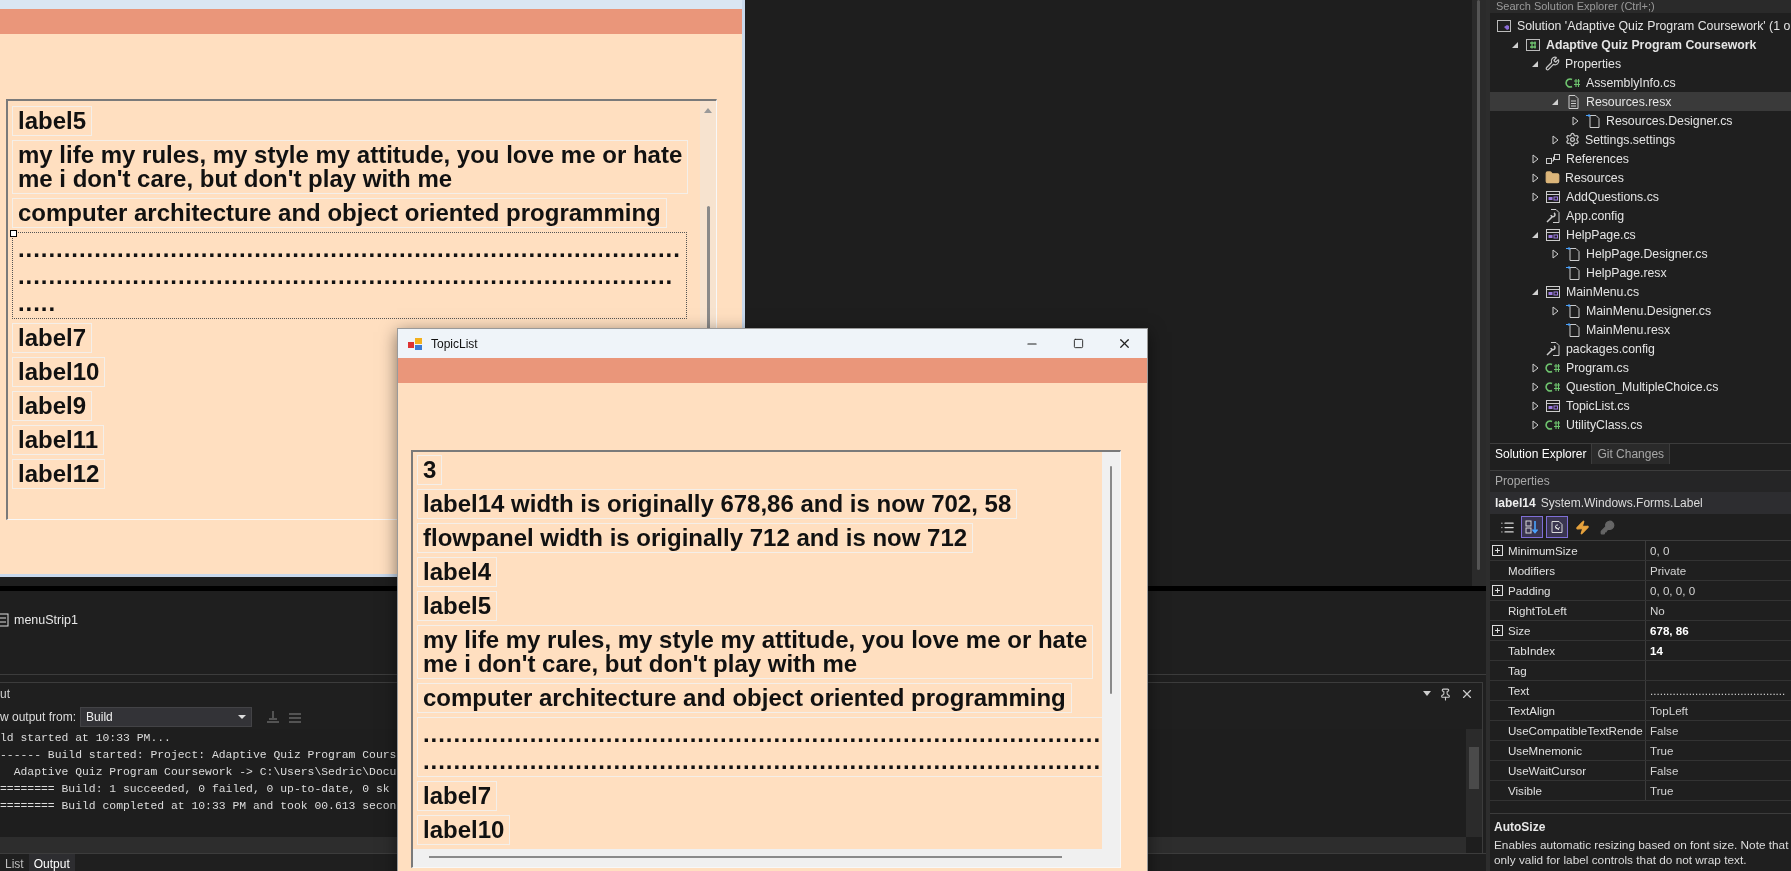 This screenshot has height=871, width=1791. I want to click on property-name: Tag, so click(1576, 670).